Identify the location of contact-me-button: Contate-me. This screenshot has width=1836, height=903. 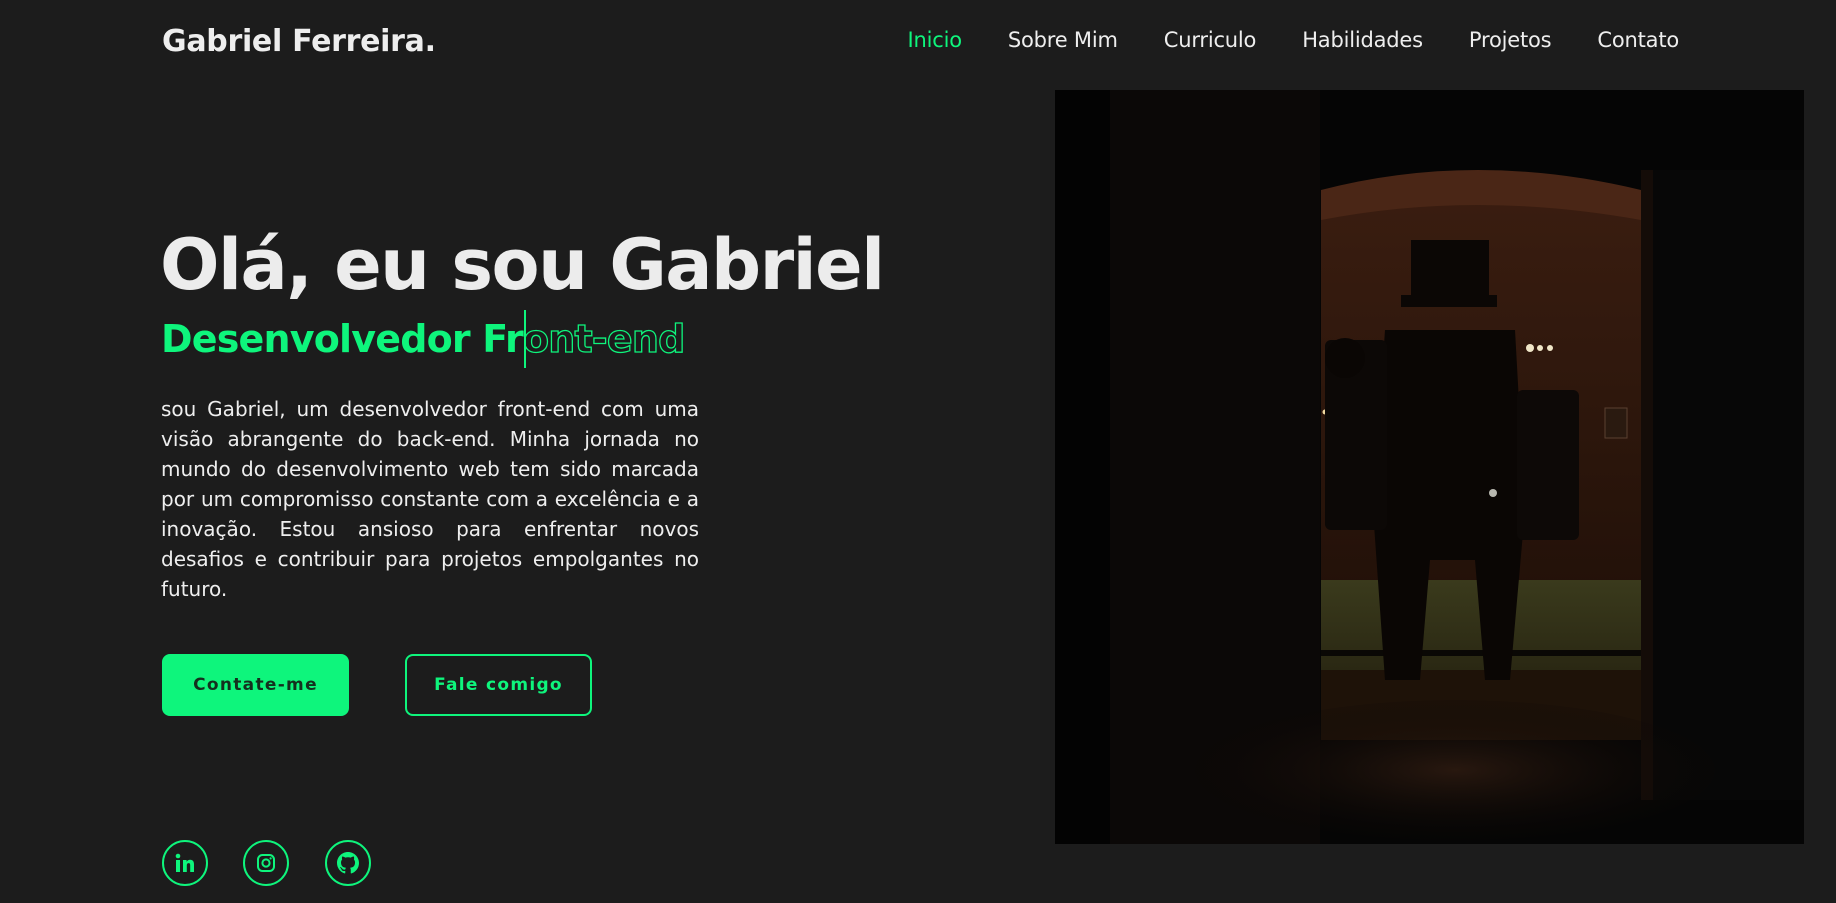
(255, 685).